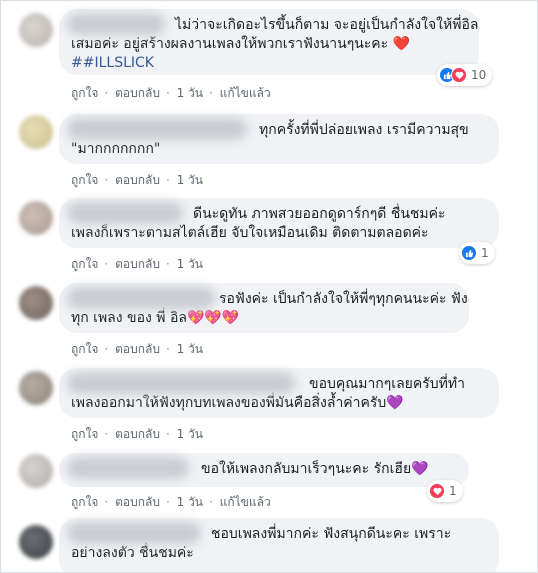 The image size is (538, 573). I want to click on hashtag-link: ##ILLSLICK, so click(269, 63).